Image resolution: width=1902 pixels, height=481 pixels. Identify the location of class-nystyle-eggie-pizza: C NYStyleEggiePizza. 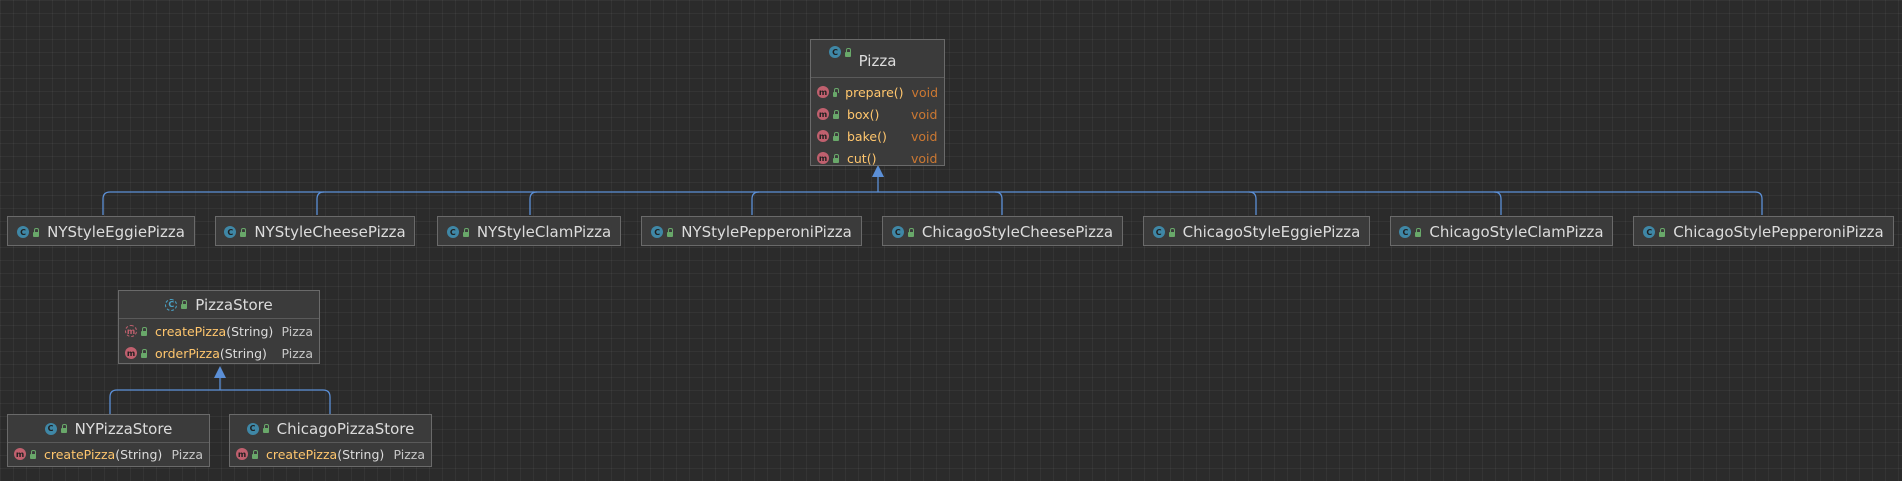
(101, 231).